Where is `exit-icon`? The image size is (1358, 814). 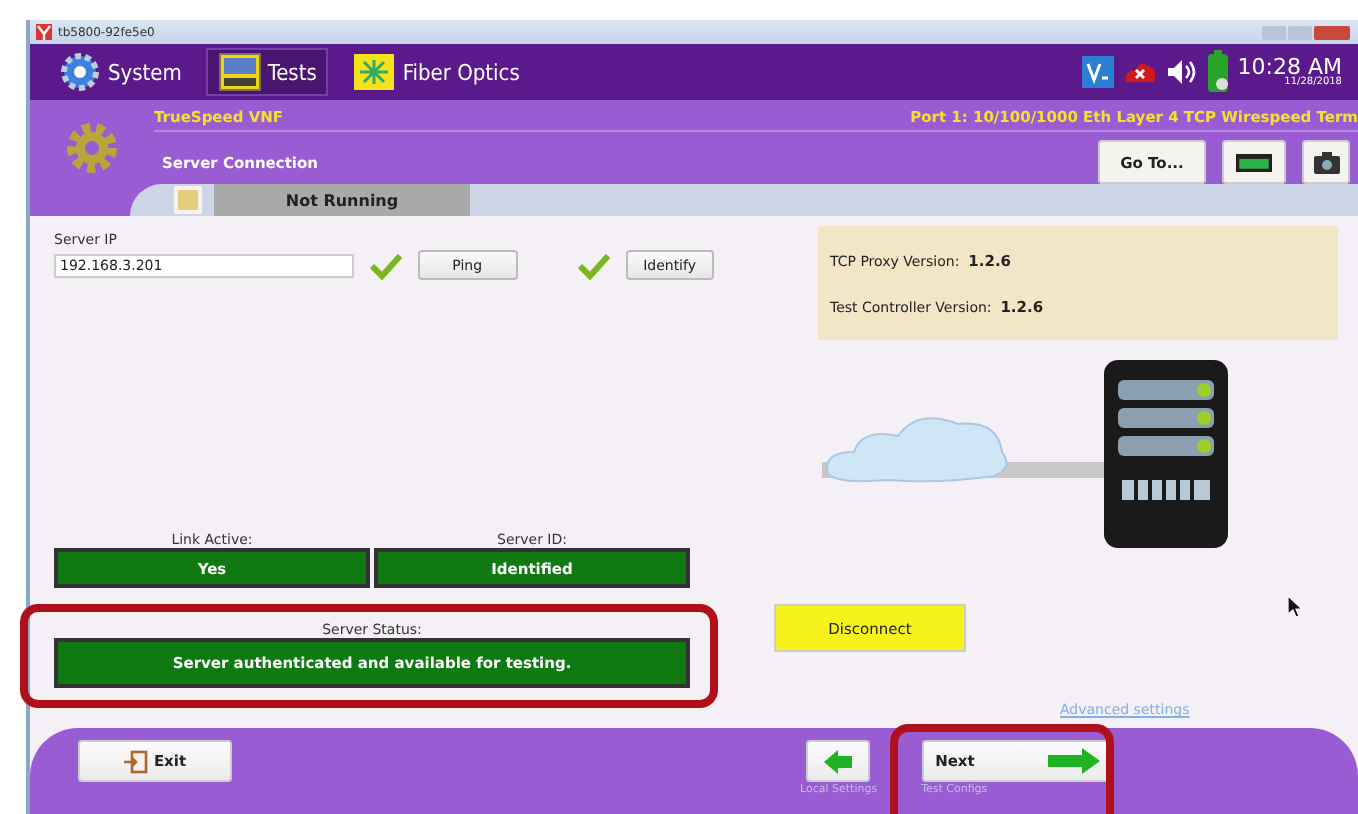
exit-icon is located at coordinates (135, 761).